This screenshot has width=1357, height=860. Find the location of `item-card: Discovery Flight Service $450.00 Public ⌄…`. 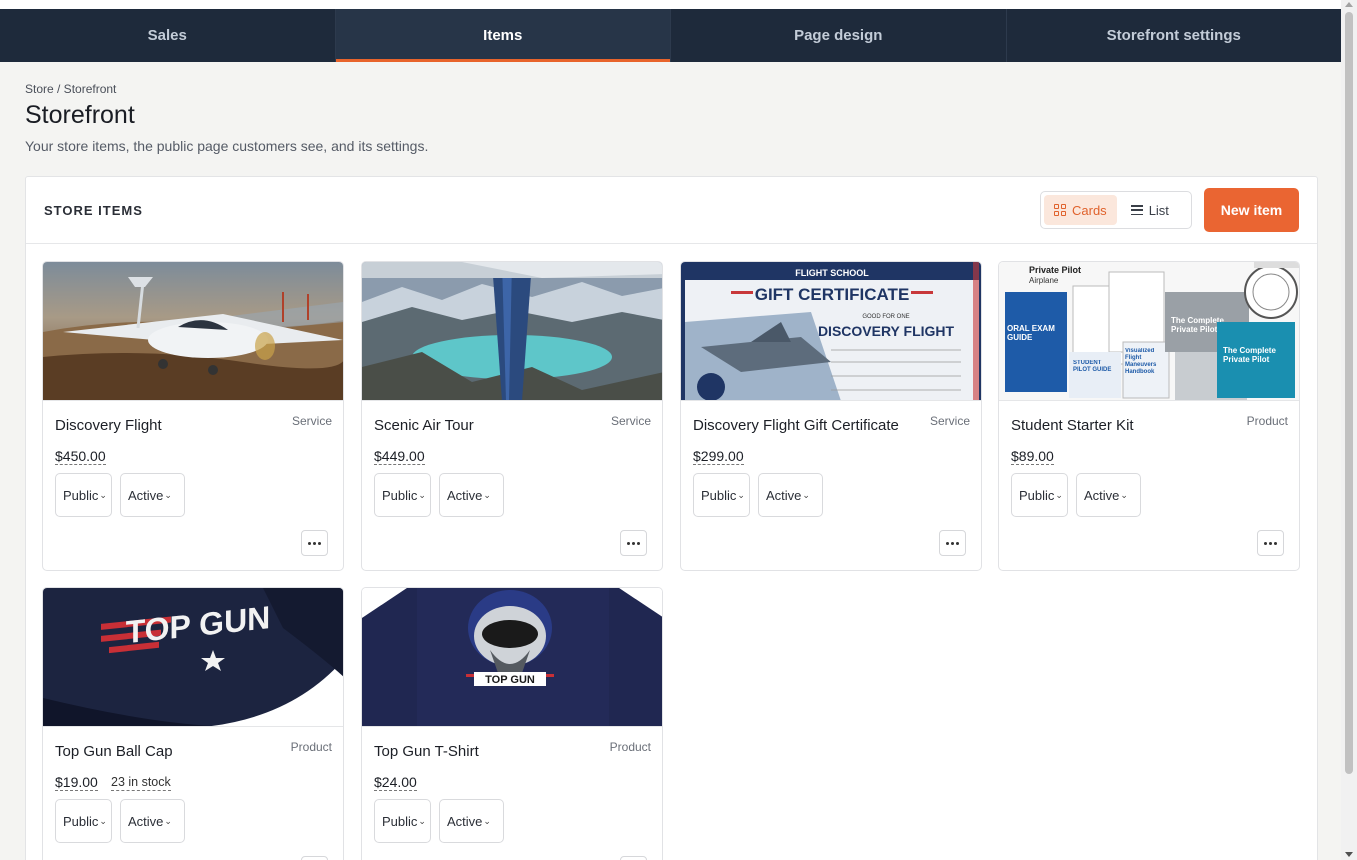

item-card: Discovery Flight Service $450.00 Public ⌄… is located at coordinates (193, 416).